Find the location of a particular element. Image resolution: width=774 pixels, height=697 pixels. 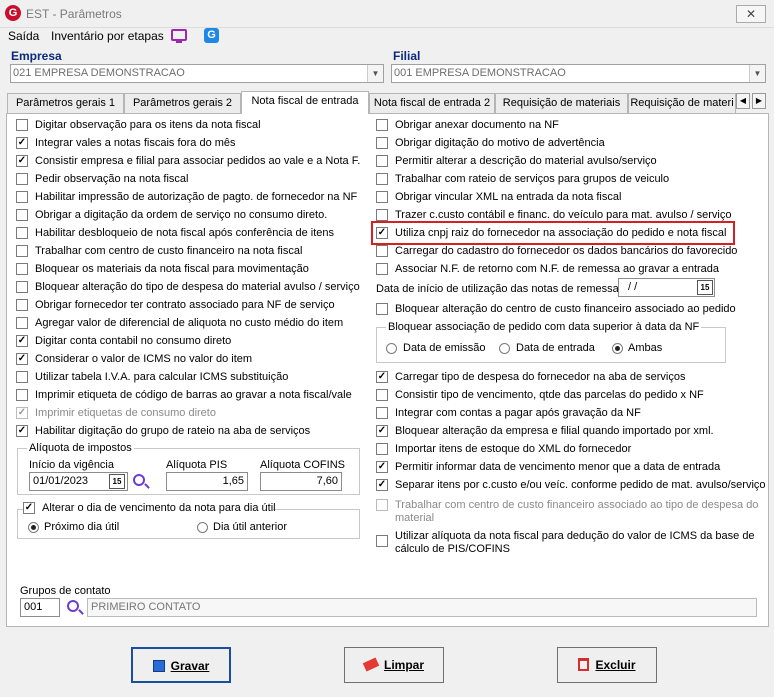

dia-util-anterior-radio is located at coordinates (202, 527).